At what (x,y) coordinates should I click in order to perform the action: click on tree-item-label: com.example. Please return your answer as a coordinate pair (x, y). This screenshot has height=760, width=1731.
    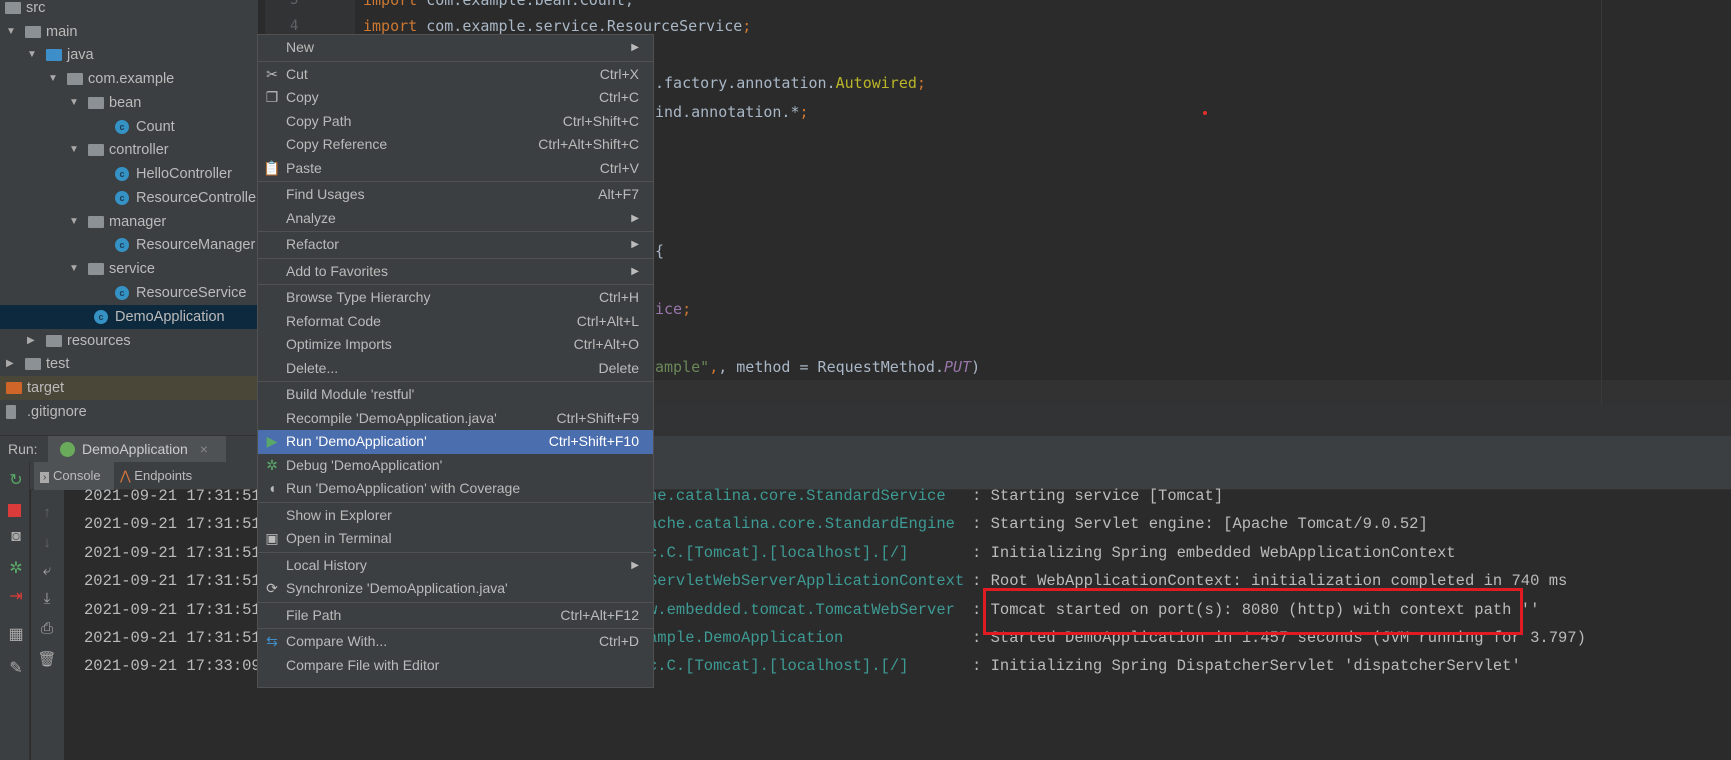
    Looking at the image, I should click on (131, 79).